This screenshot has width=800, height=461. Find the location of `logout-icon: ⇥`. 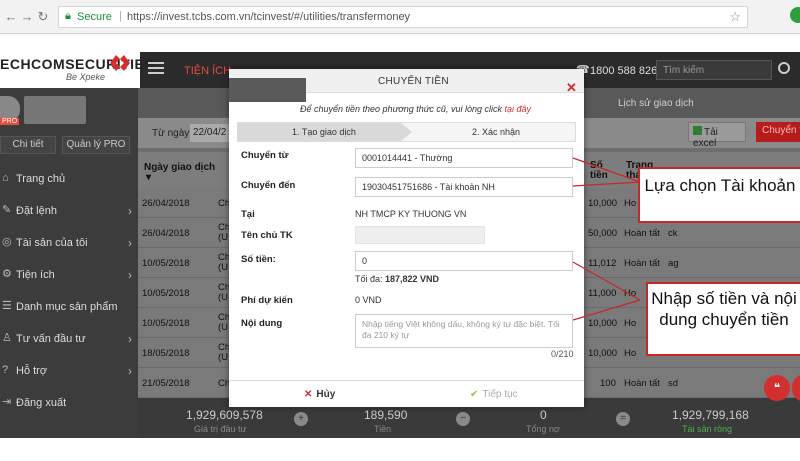

logout-icon: ⇥ is located at coordinates (7, 402).